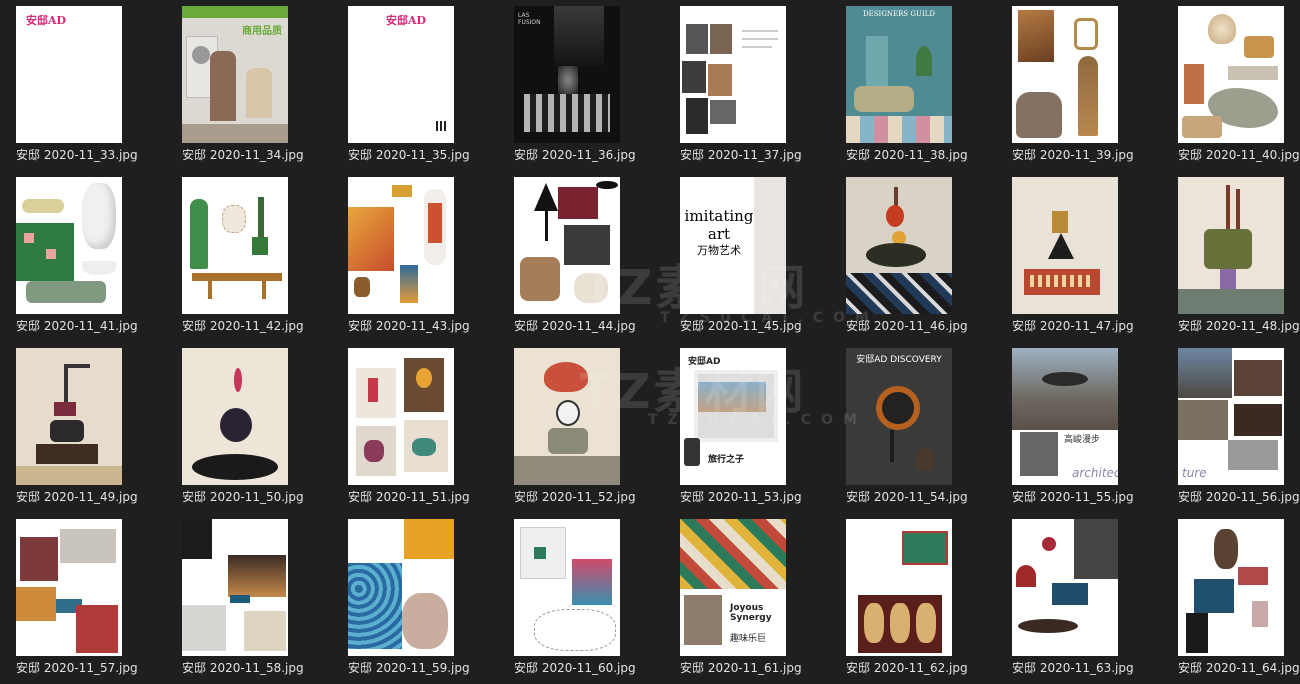 Image resolution: width=1300 pixels, height=684 pixels. I want to click on file-name: 安邸 2020-11_62.jpg, so click(907, 668).